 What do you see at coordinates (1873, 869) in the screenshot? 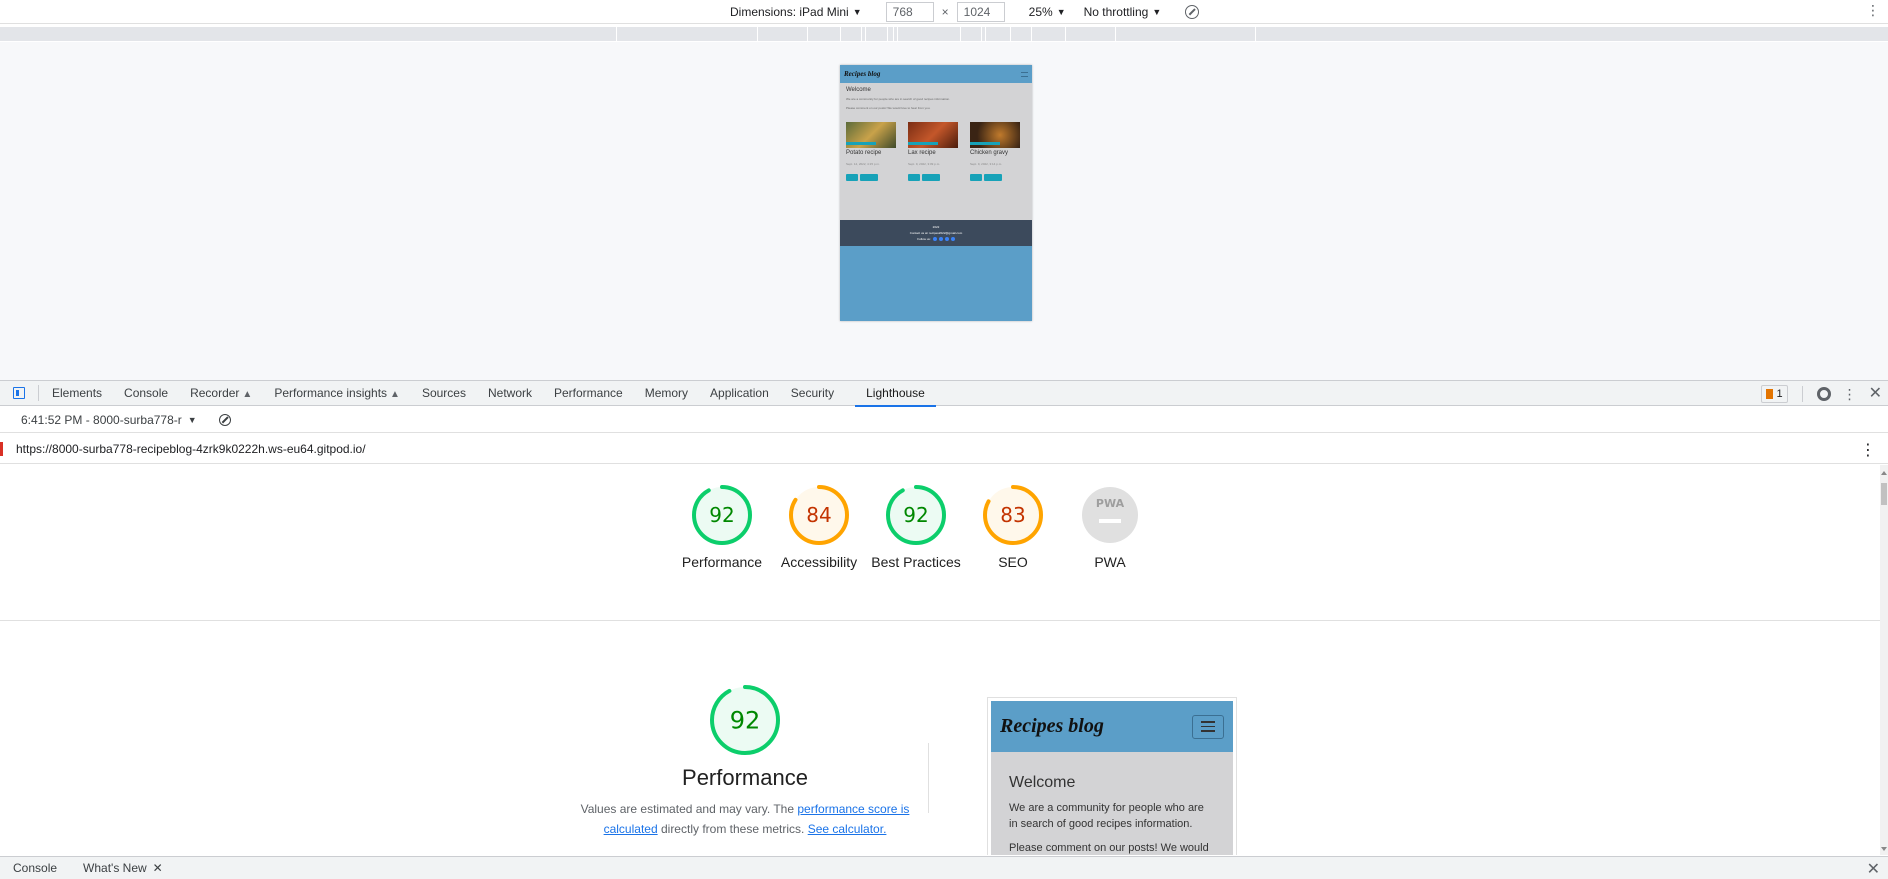
I see `close-drawer-icon: ✕` at bounding box center [1873, 869].